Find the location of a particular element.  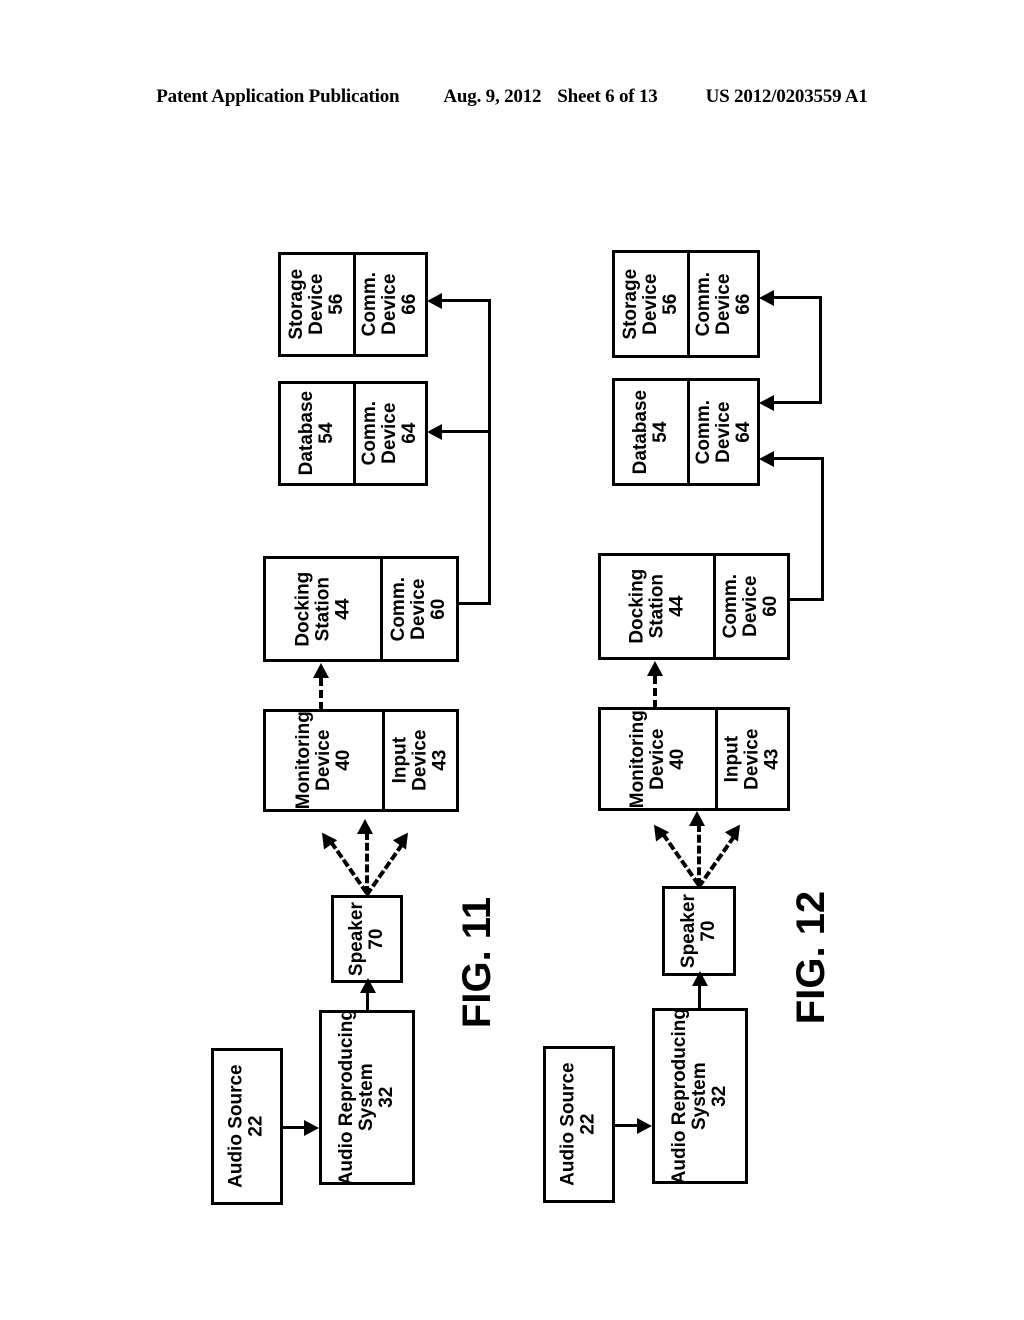

sound-ray-left is located at coordinates (674, 852).